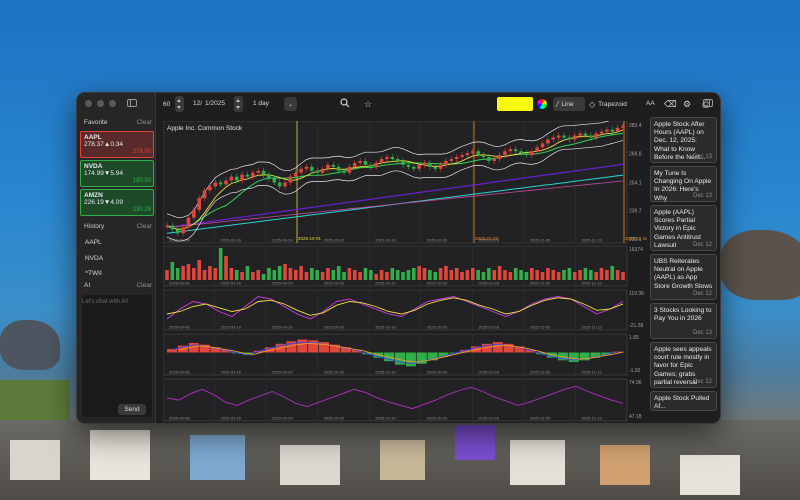 Image resolution: width=800 pixels, height=500 pixels. Describe the element at coordinates (94, 258) in the screenshot. I see `history-item: NVDA` at that location.